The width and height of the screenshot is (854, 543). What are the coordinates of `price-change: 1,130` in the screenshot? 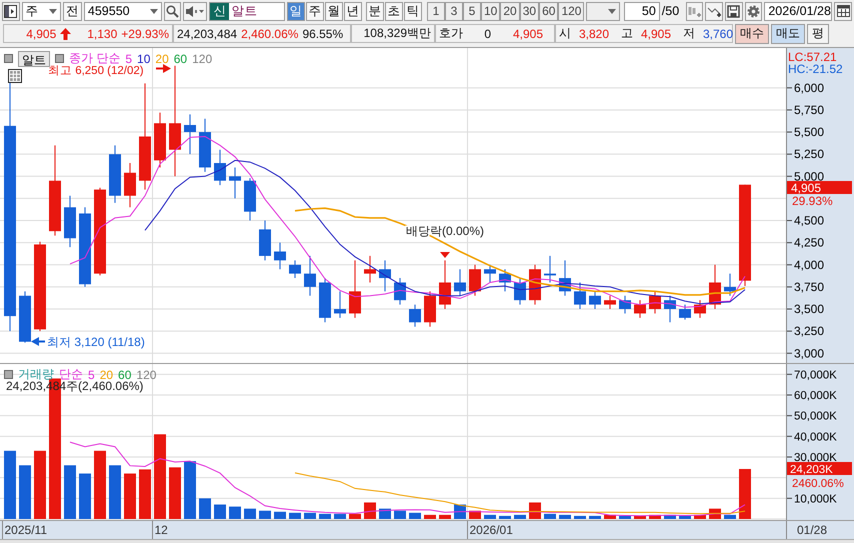 It's located at (102, 33).